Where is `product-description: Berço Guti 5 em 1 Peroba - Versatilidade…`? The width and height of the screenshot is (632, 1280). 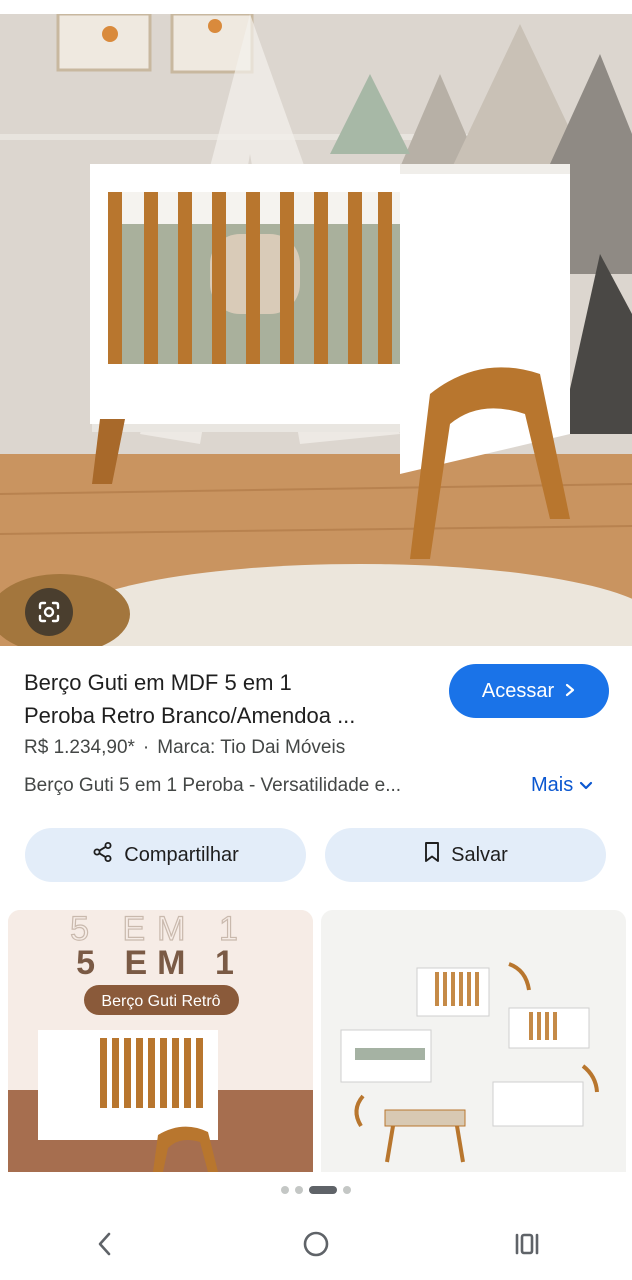
product-description: Berço Guti 5 em 1 Peroba - Versatilidade… is located at coordinates (213, 785).